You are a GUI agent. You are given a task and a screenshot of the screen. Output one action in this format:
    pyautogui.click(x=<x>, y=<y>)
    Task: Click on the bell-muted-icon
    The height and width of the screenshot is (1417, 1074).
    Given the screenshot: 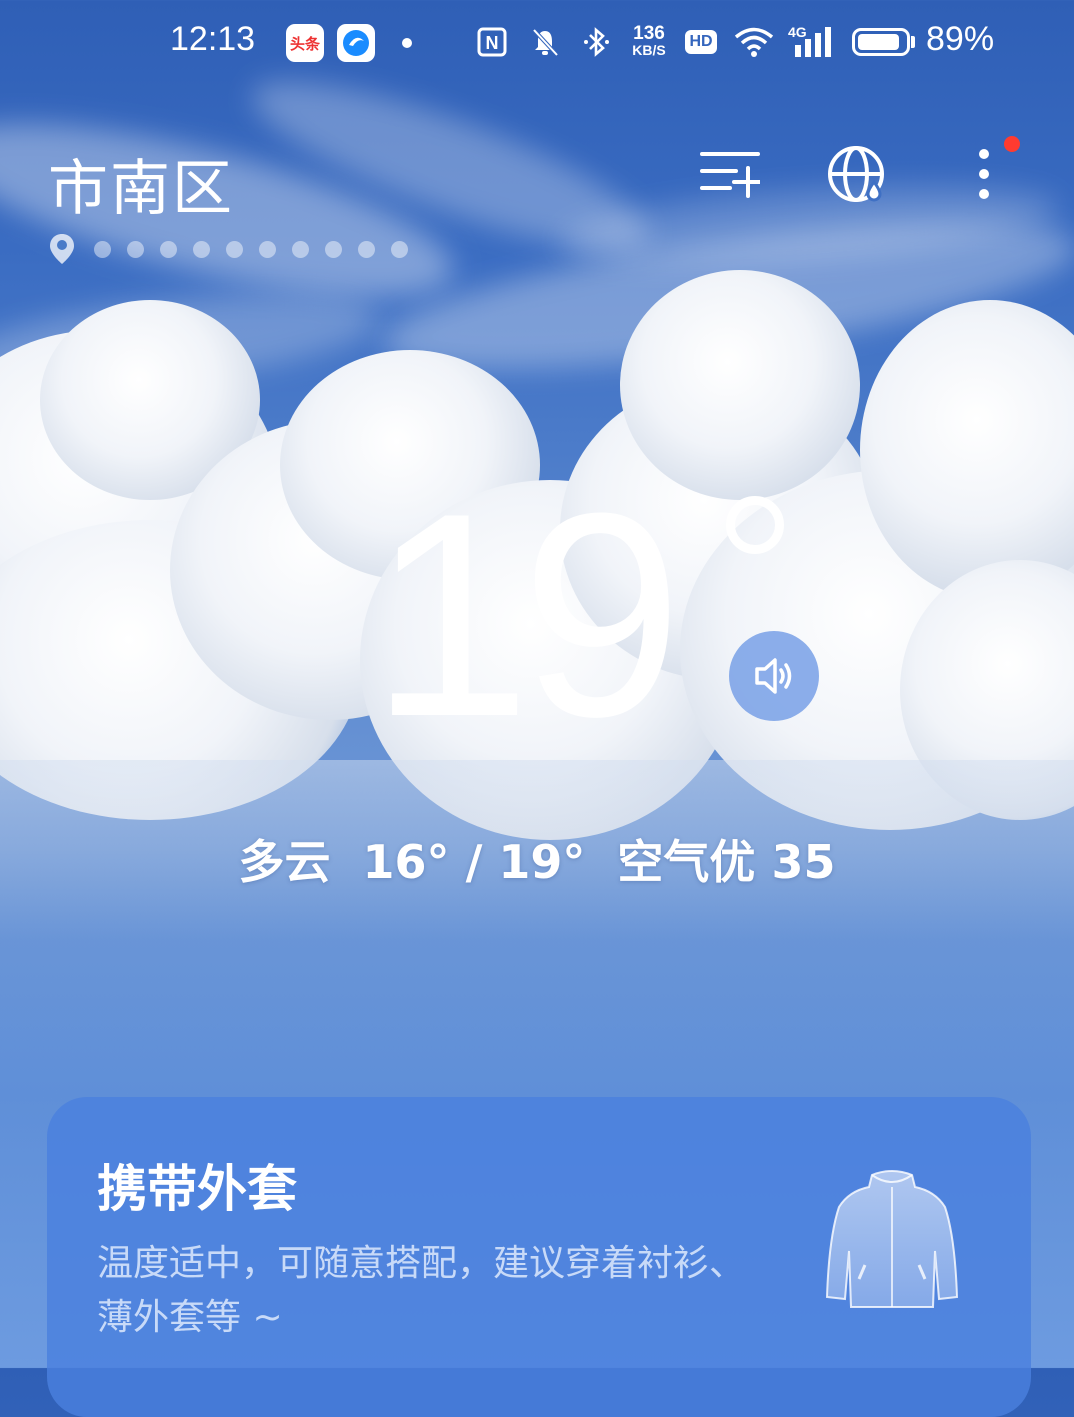 What is the action you would take?
    pyautogui.click(x=545, y=42)
    